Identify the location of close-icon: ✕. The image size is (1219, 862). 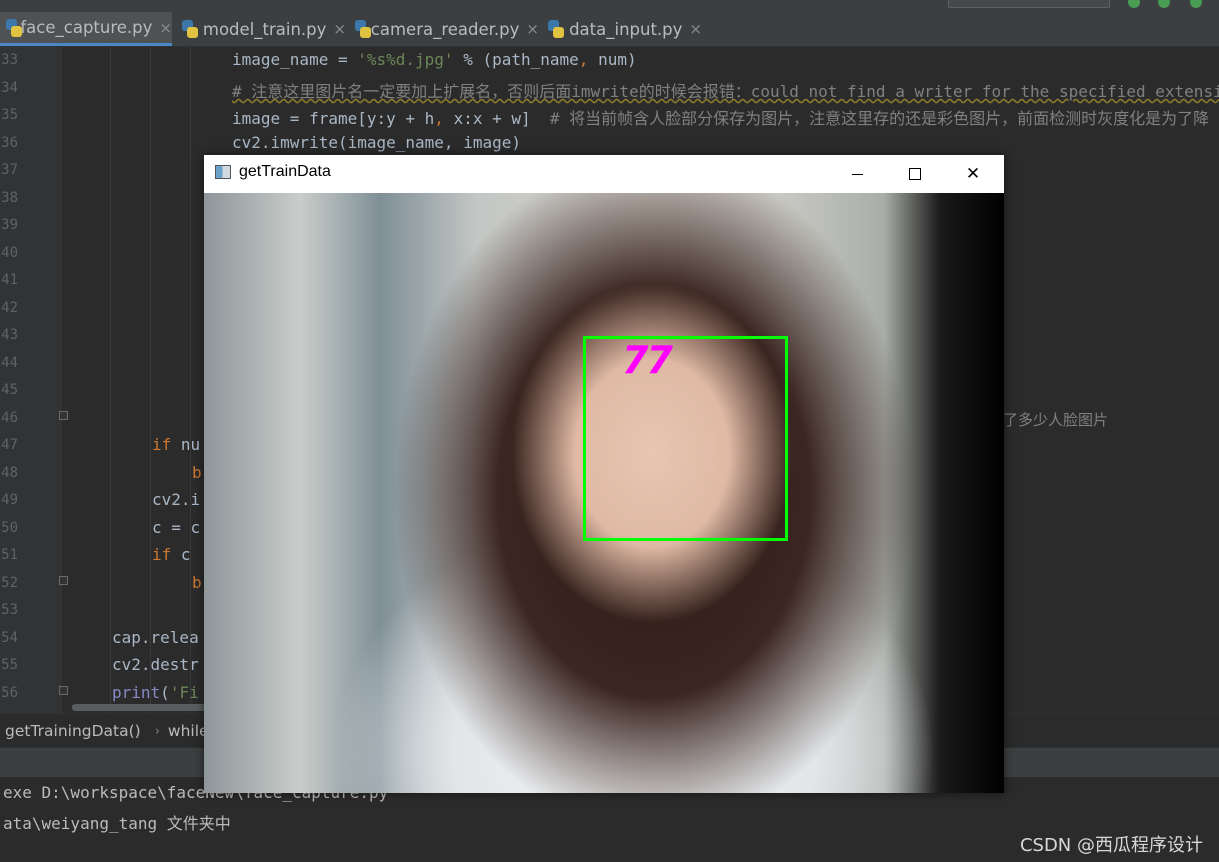
(973, 174).